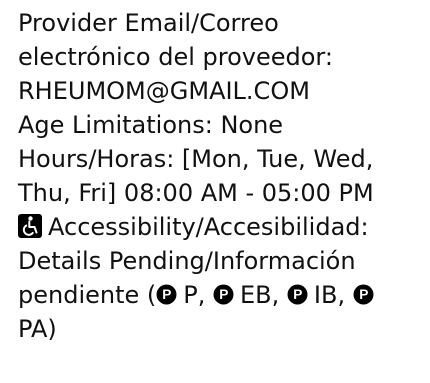  I want to click on provider-email-label-line1: Provider Email/Correo, so click(148, 23).